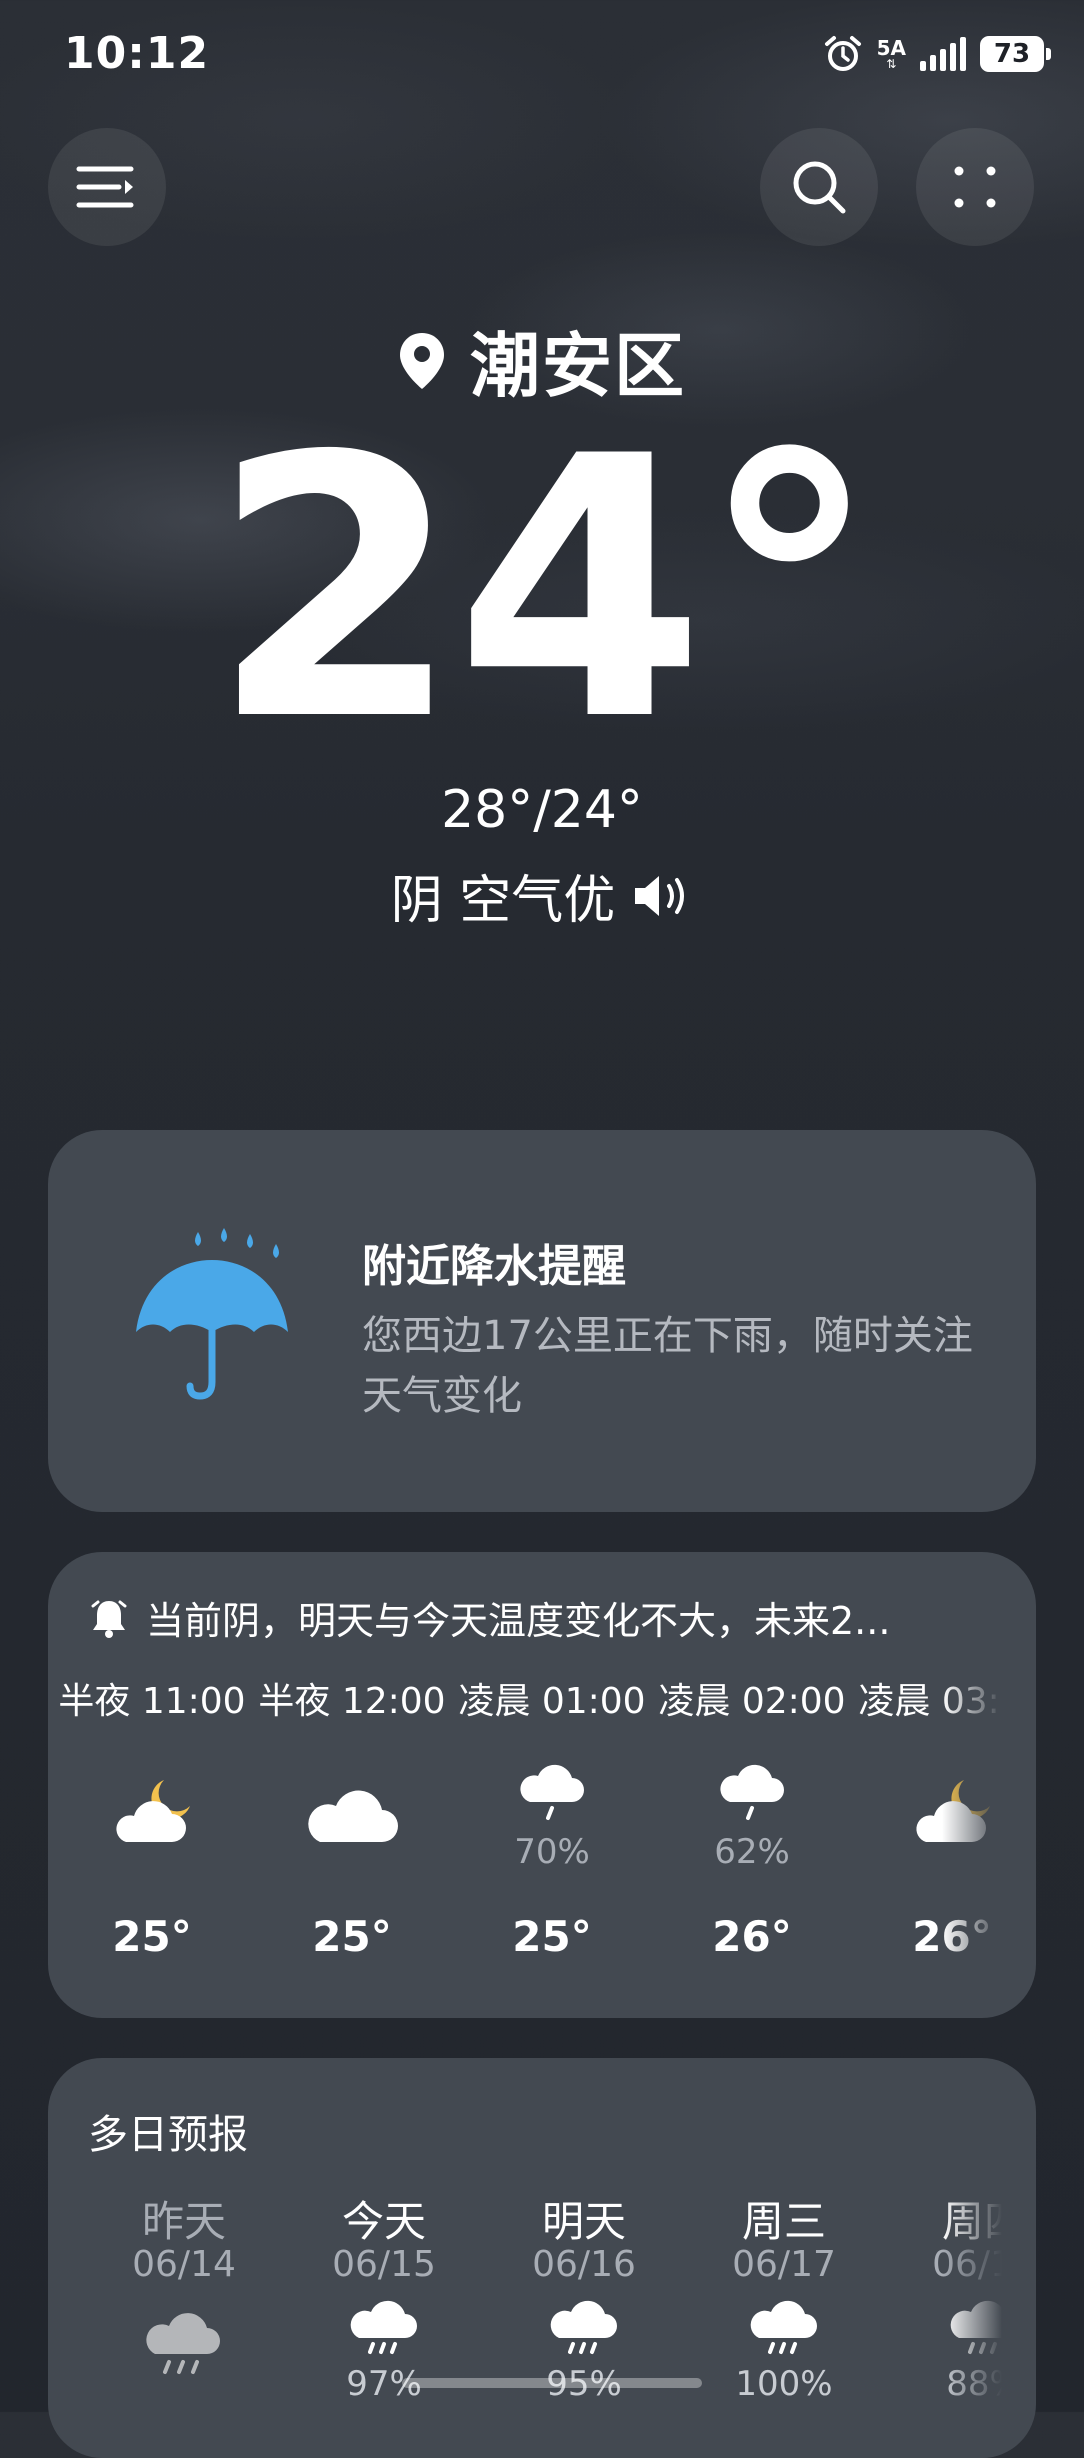 The width and height of the screenshot is (1084, 2458). Describe the element at coordinates (545, 589) in the screenshot. I see `current-temperature: 24°` at that location.